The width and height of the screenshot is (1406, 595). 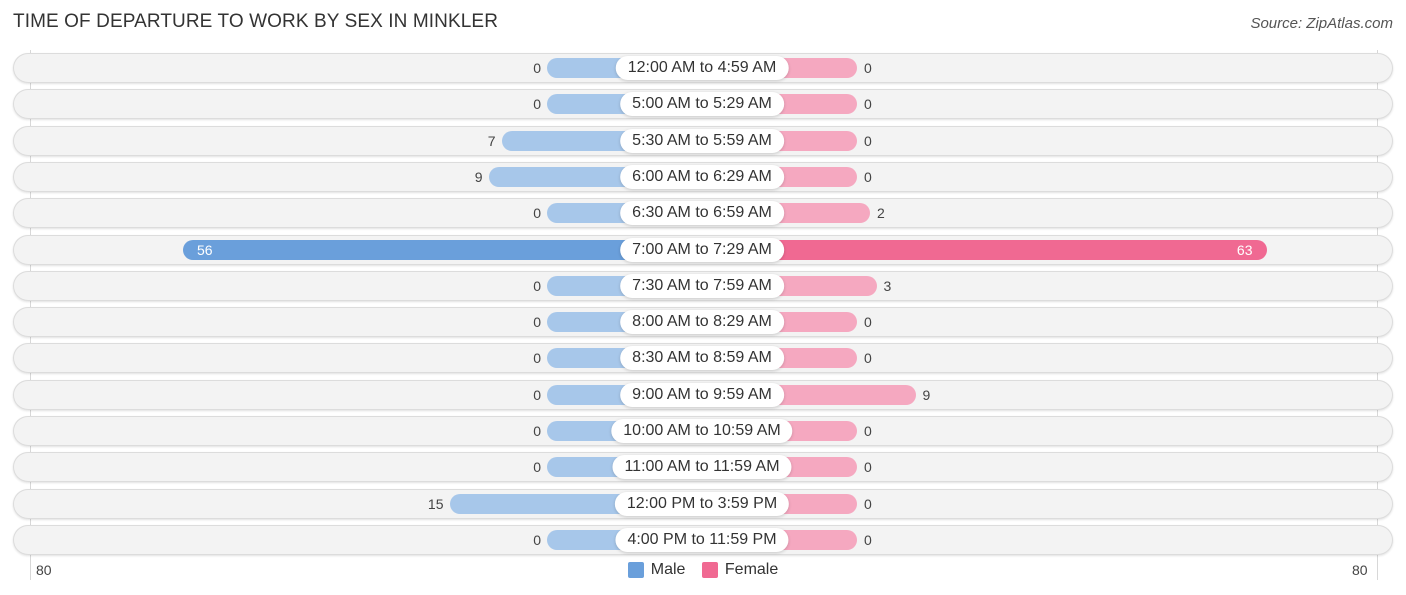 What do you see at coordinates (887, 285) in the screenshot?
I see `value-label-female: 3` at bounding box center [887, 285].